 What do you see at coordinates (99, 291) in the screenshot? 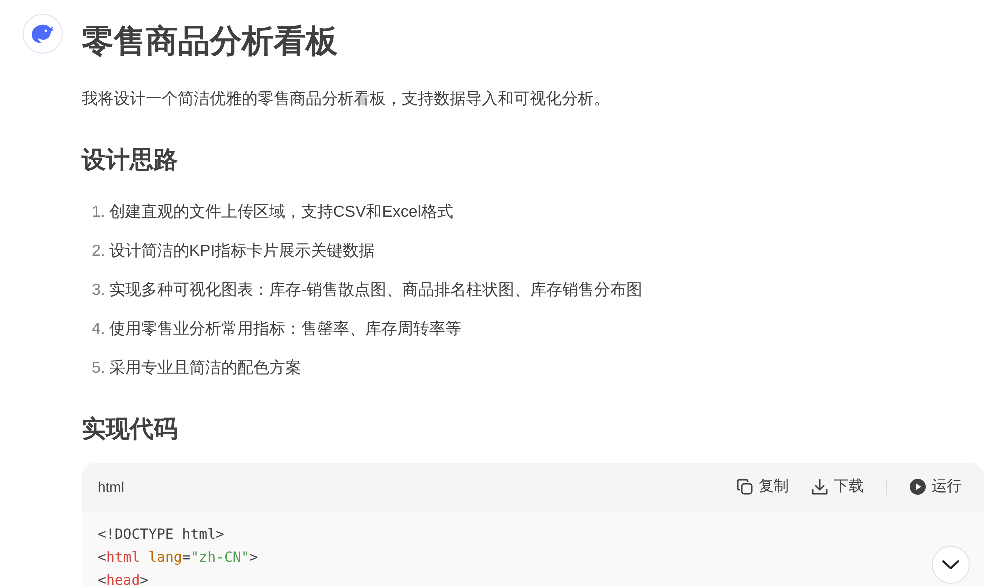
I see `list-number: 3.` at bounding box center [99, 291].